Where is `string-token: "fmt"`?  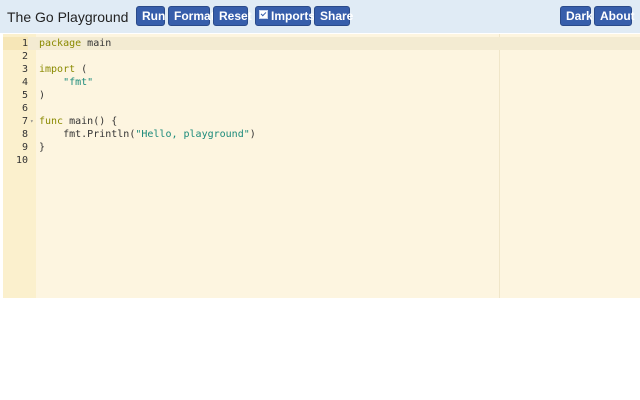 string-token: "fmt" is located at coordinates (78, 82).